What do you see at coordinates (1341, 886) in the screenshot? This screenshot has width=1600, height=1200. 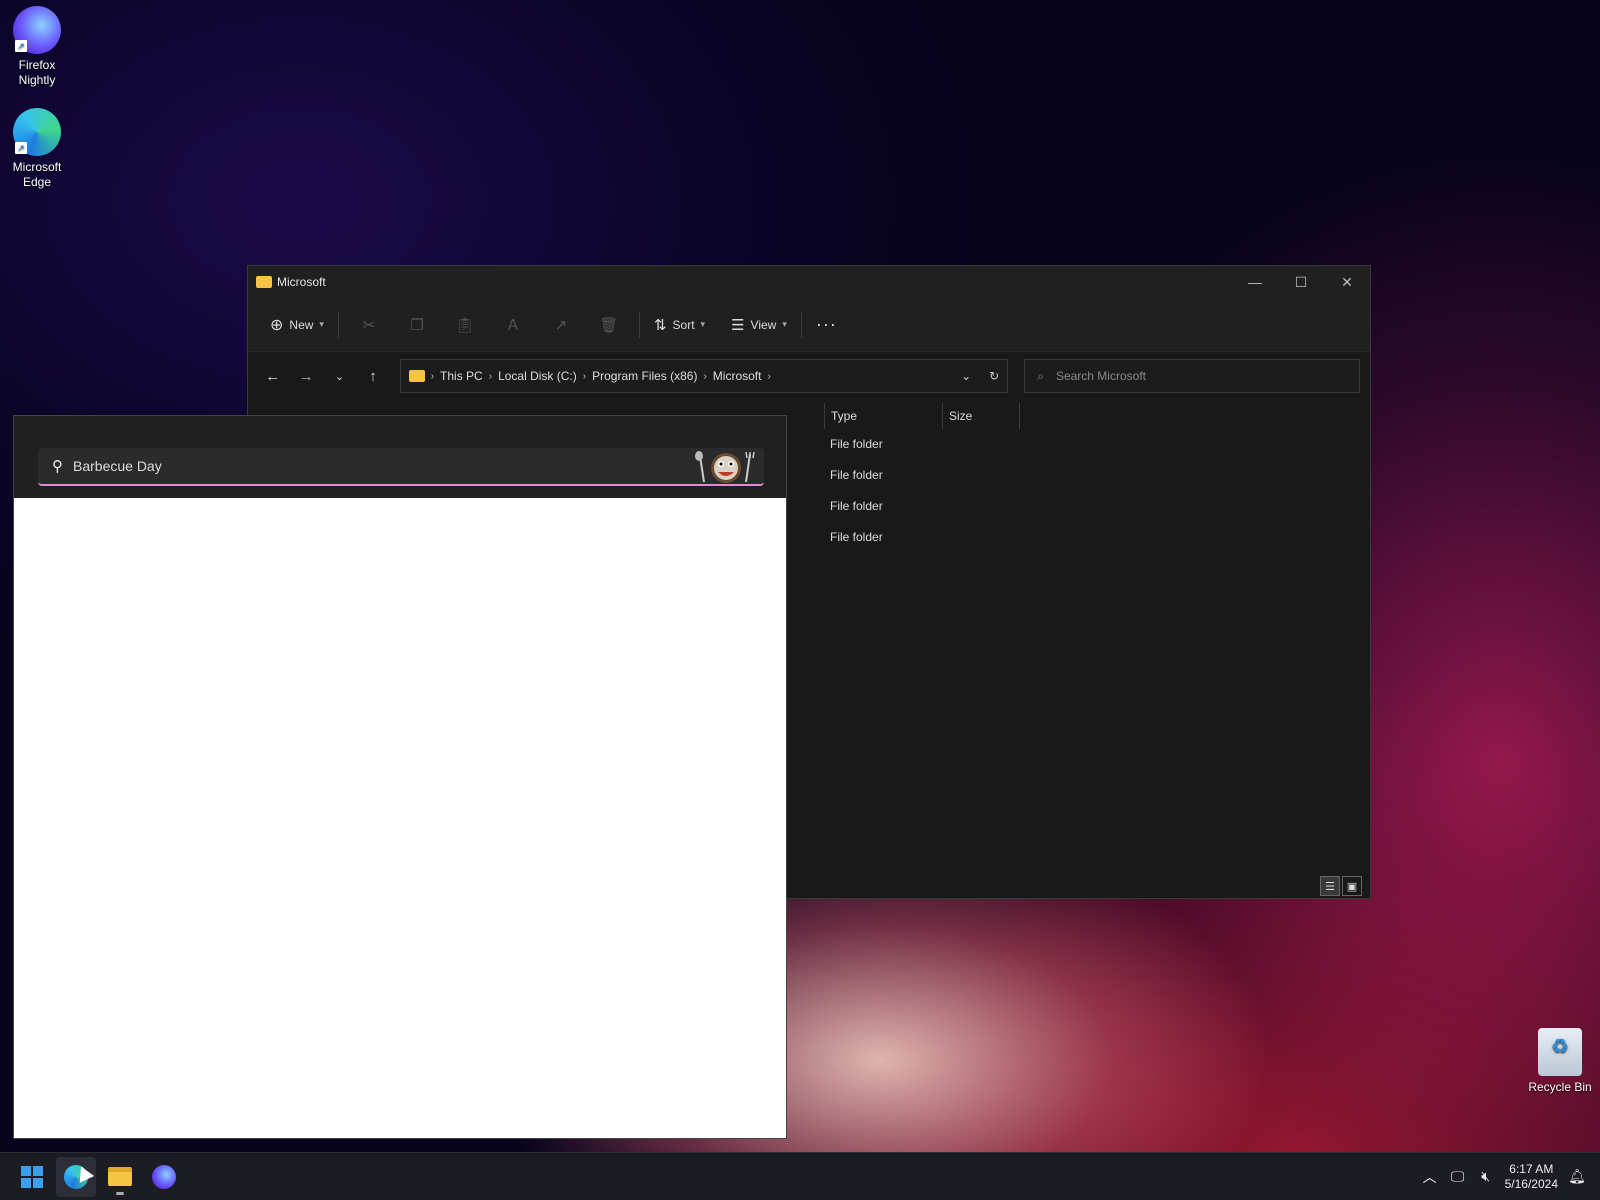 I see `layout-toggle: ☰ ▣` at bounding box center [1341, 886].